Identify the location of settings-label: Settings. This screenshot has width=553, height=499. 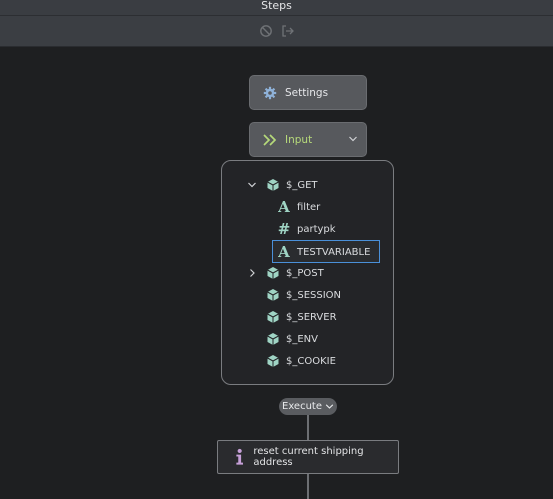
(307, 92).